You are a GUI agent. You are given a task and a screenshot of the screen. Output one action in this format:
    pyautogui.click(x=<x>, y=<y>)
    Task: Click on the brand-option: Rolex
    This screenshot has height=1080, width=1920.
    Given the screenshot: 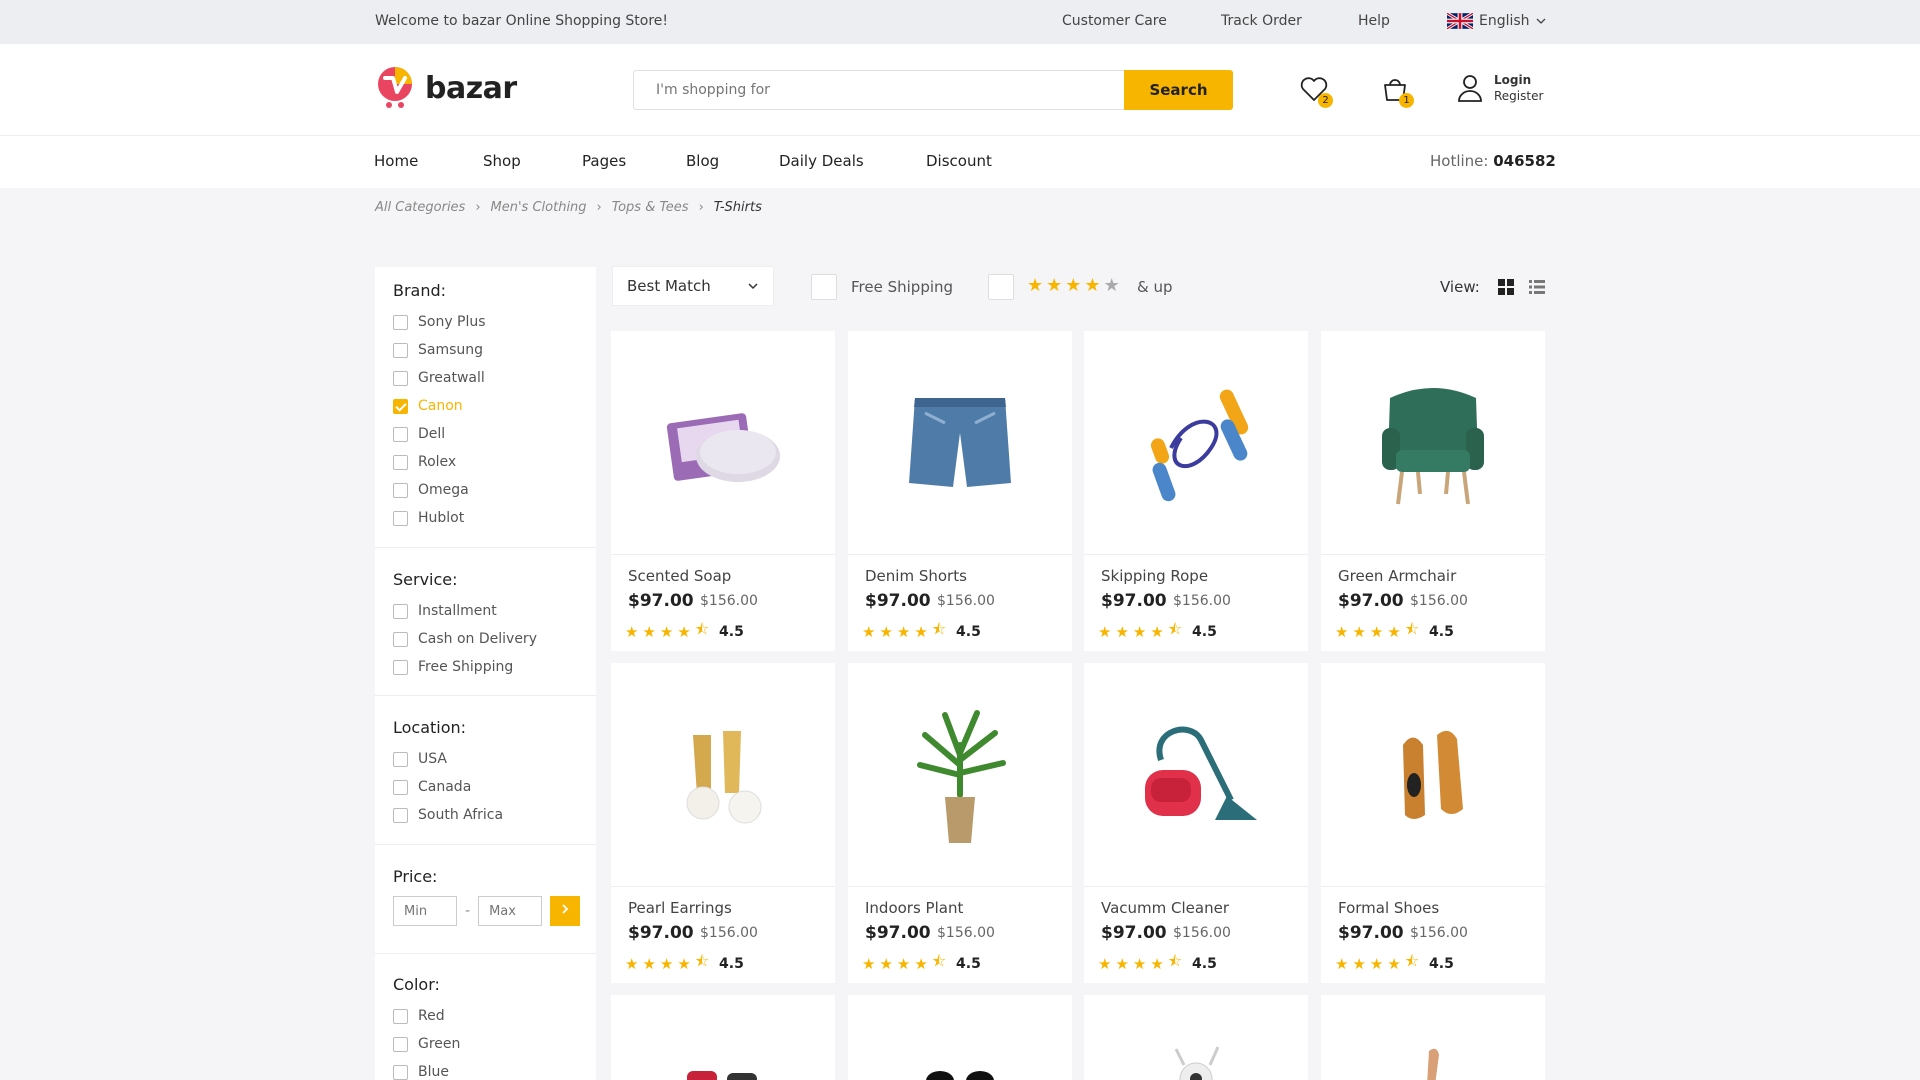 What is the action you would take?
    pyautogui.click(x=488, y=462)
    